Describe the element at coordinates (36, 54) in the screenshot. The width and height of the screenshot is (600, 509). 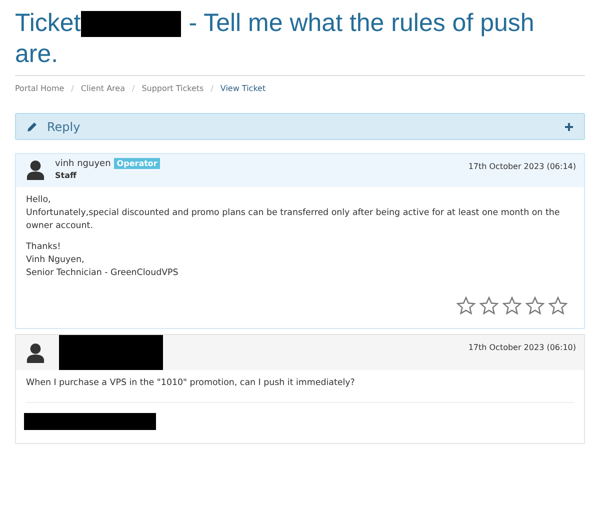
I see `page-title: are.` at that location.